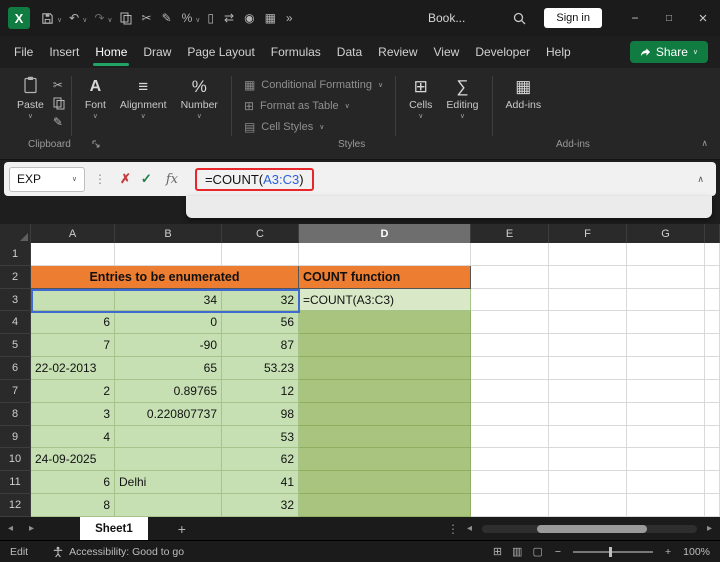 The image size is (720, 562). I want to click on cut-icon: ✂, so click(59, 85).